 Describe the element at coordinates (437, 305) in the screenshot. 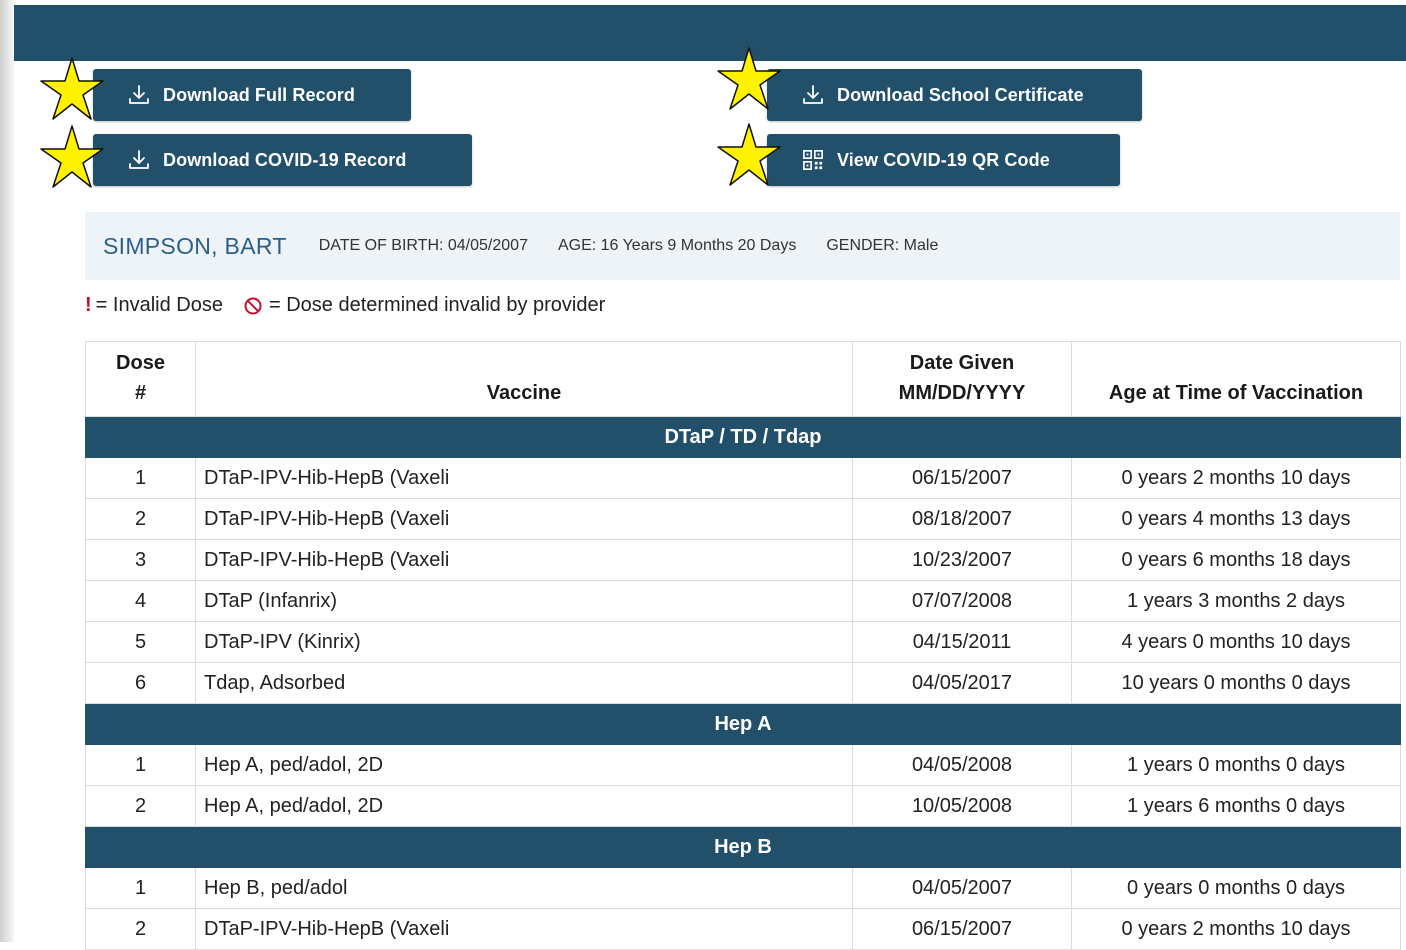

I see `provider-invalid-text: = Dose determined invalid by provider` at that location.